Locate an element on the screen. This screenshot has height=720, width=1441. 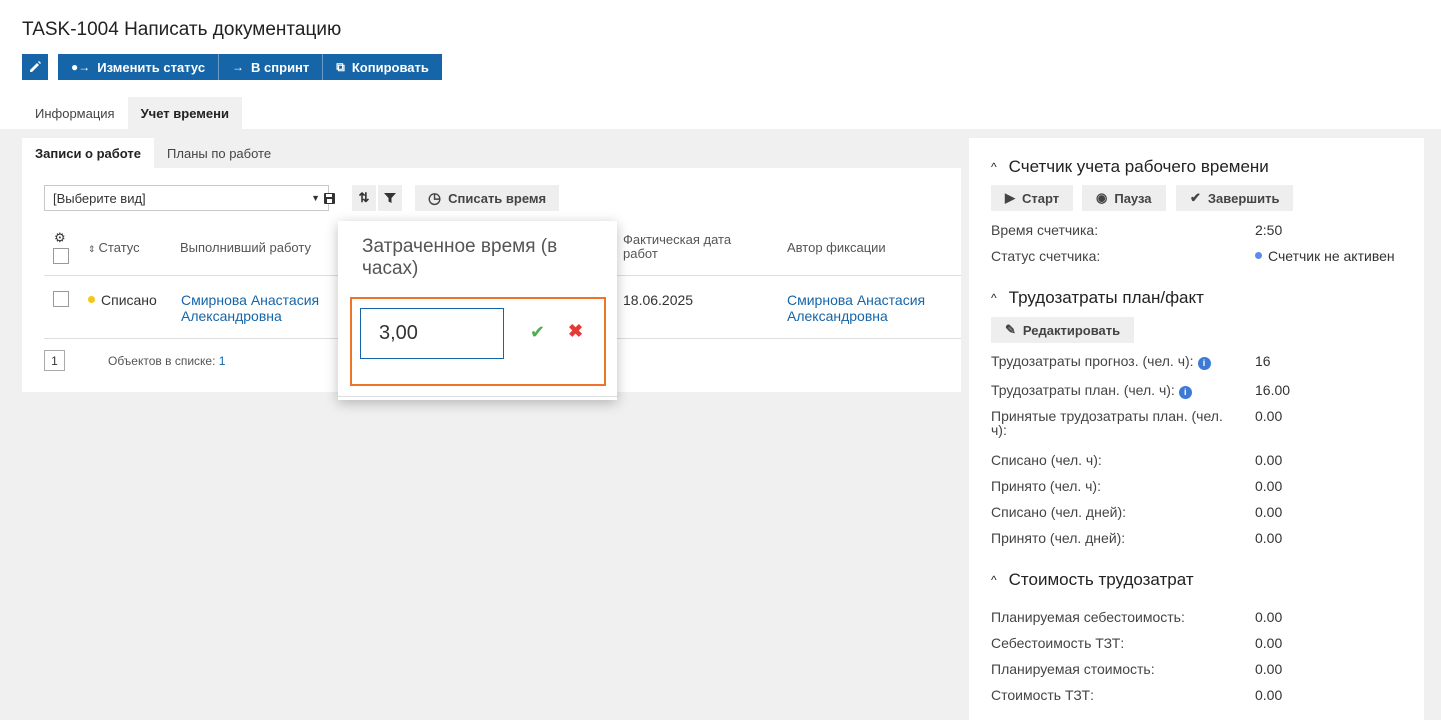
hours-input is located at coordinates (432, 333).